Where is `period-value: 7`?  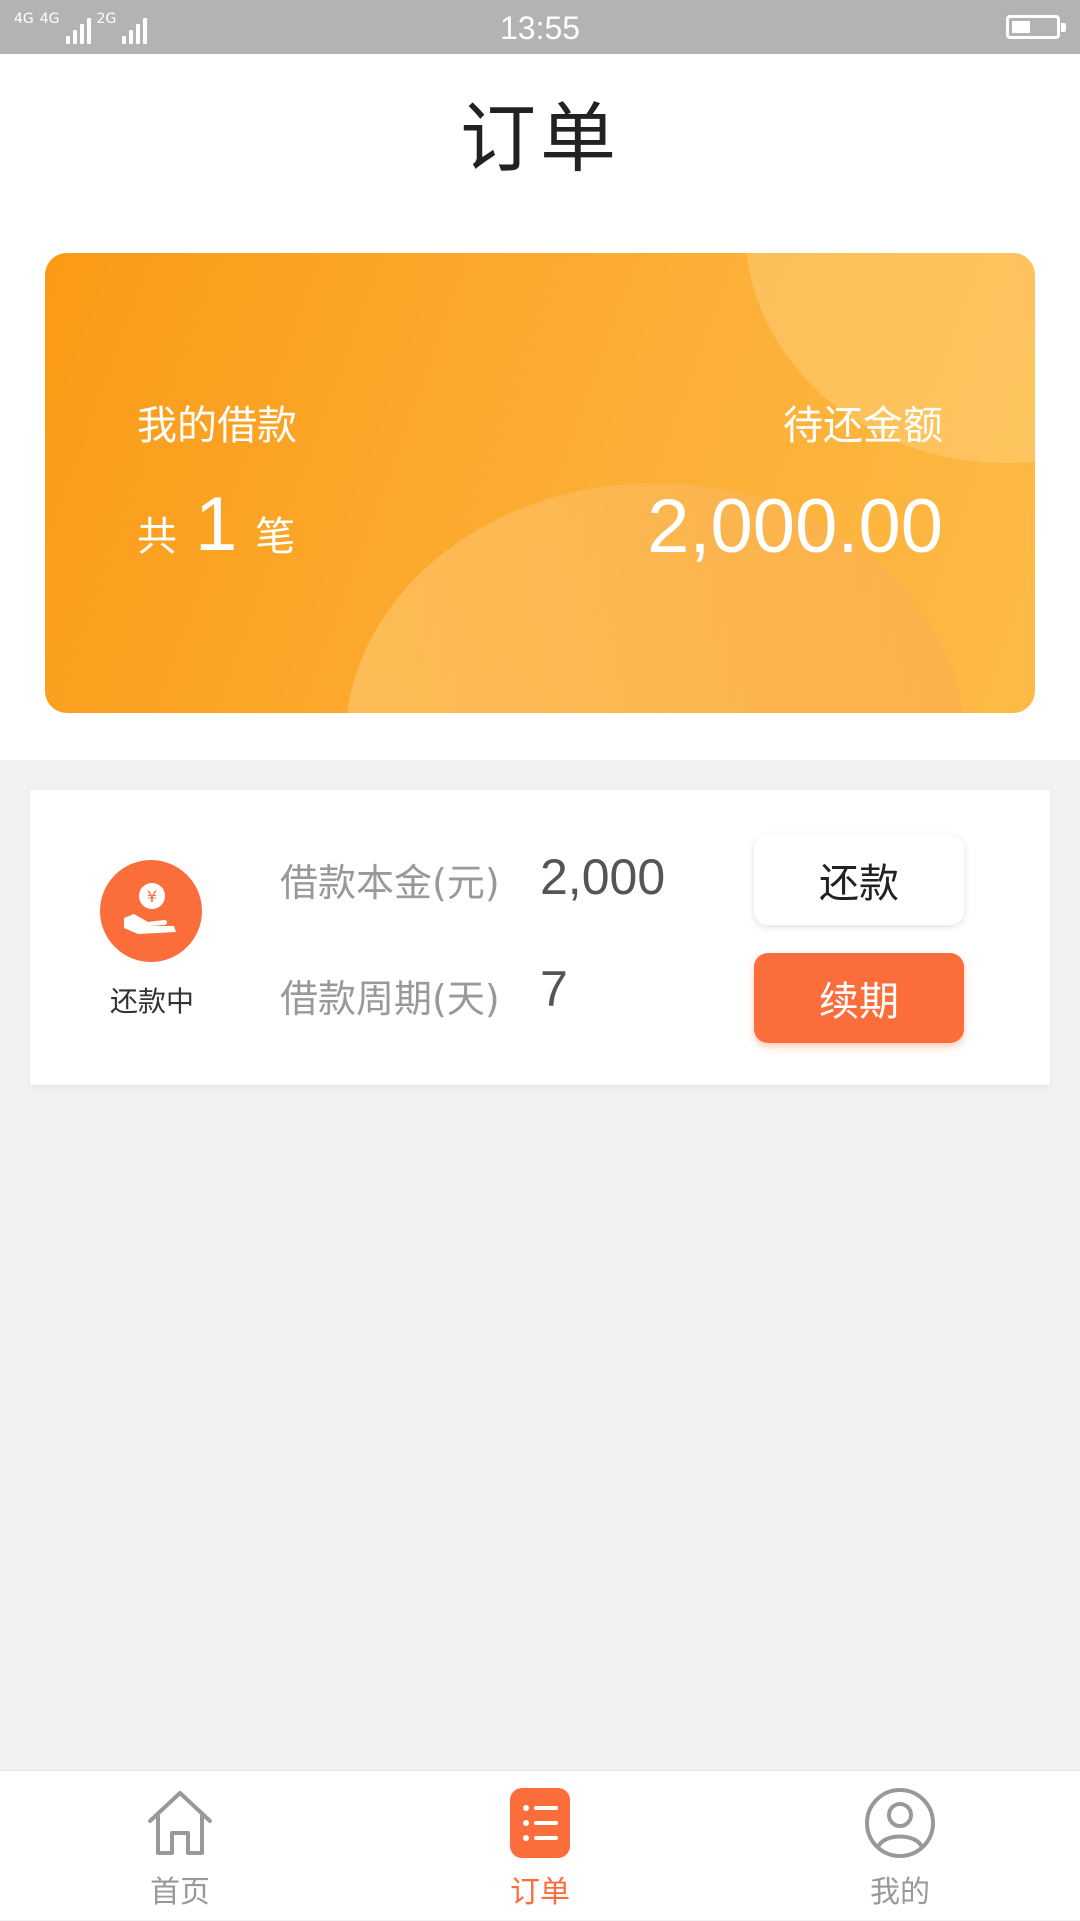
period-value: 7 is located at coordinates (554, 989).